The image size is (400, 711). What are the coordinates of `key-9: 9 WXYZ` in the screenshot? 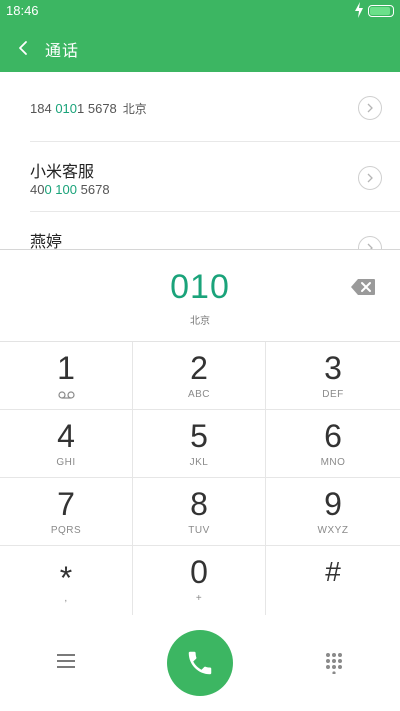 It's located at (333, 512).